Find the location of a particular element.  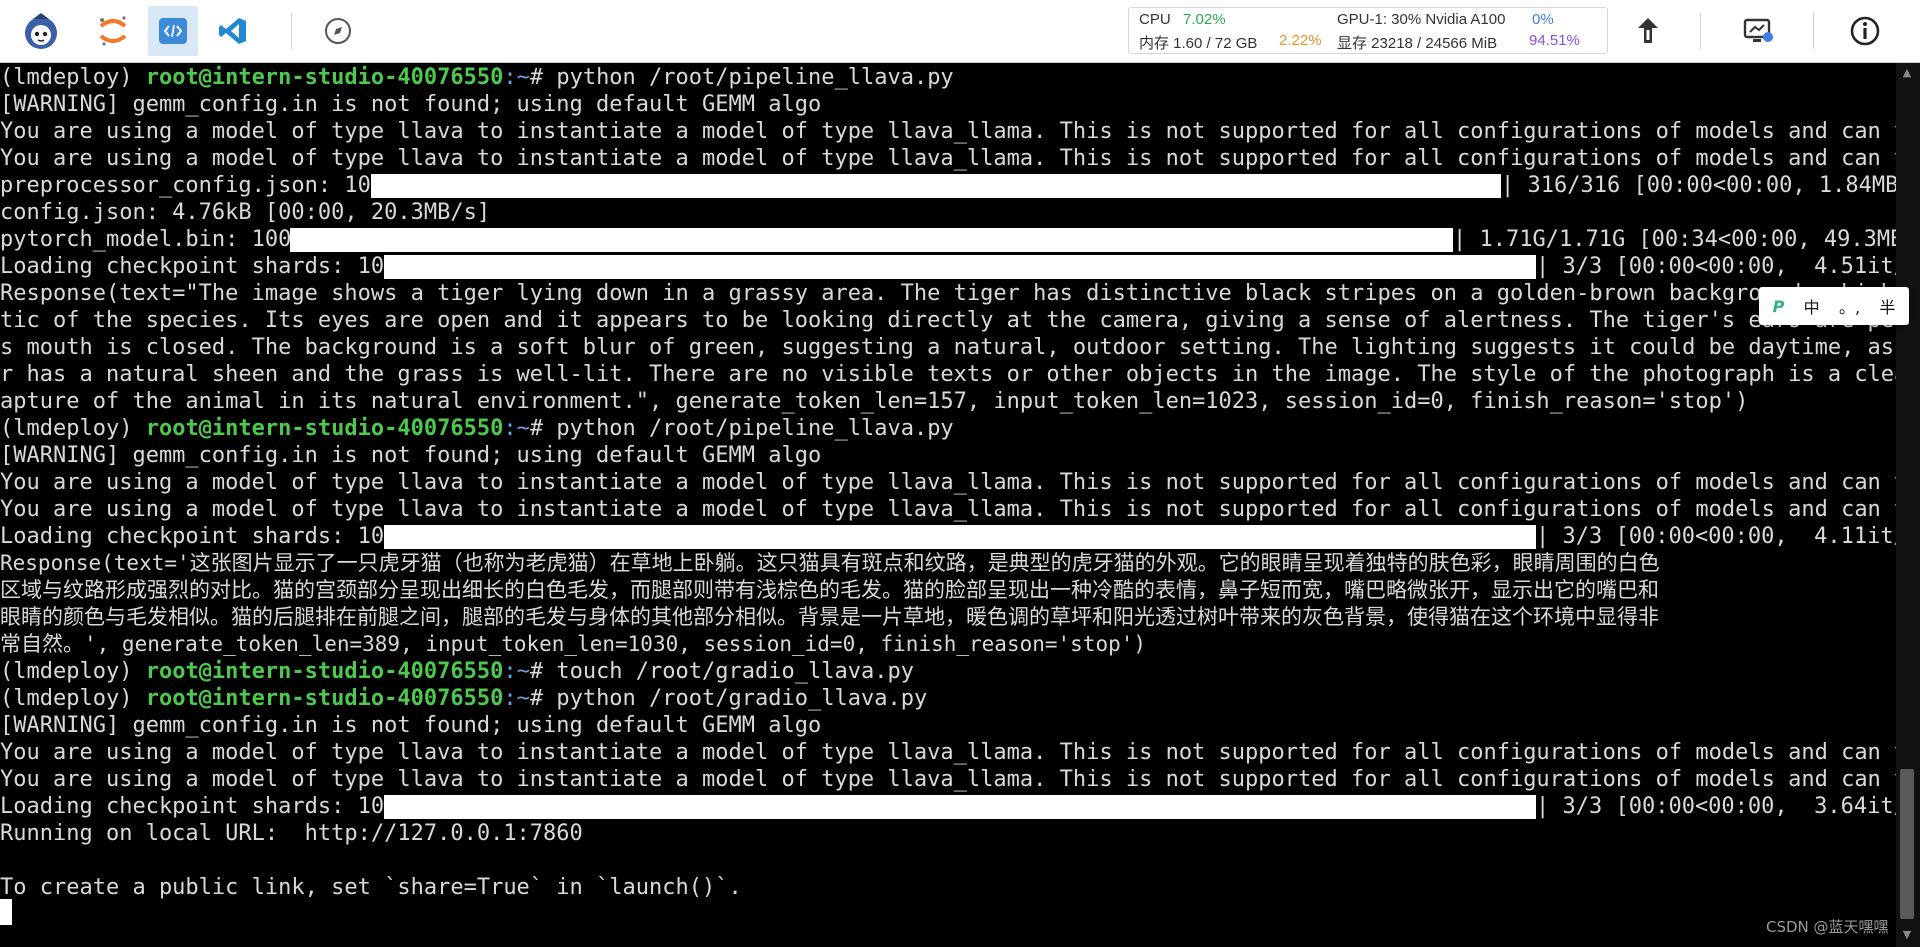

csdn-watermark: CSDN @蓝天嘿嘿 is located at coordinates (1827, 927).